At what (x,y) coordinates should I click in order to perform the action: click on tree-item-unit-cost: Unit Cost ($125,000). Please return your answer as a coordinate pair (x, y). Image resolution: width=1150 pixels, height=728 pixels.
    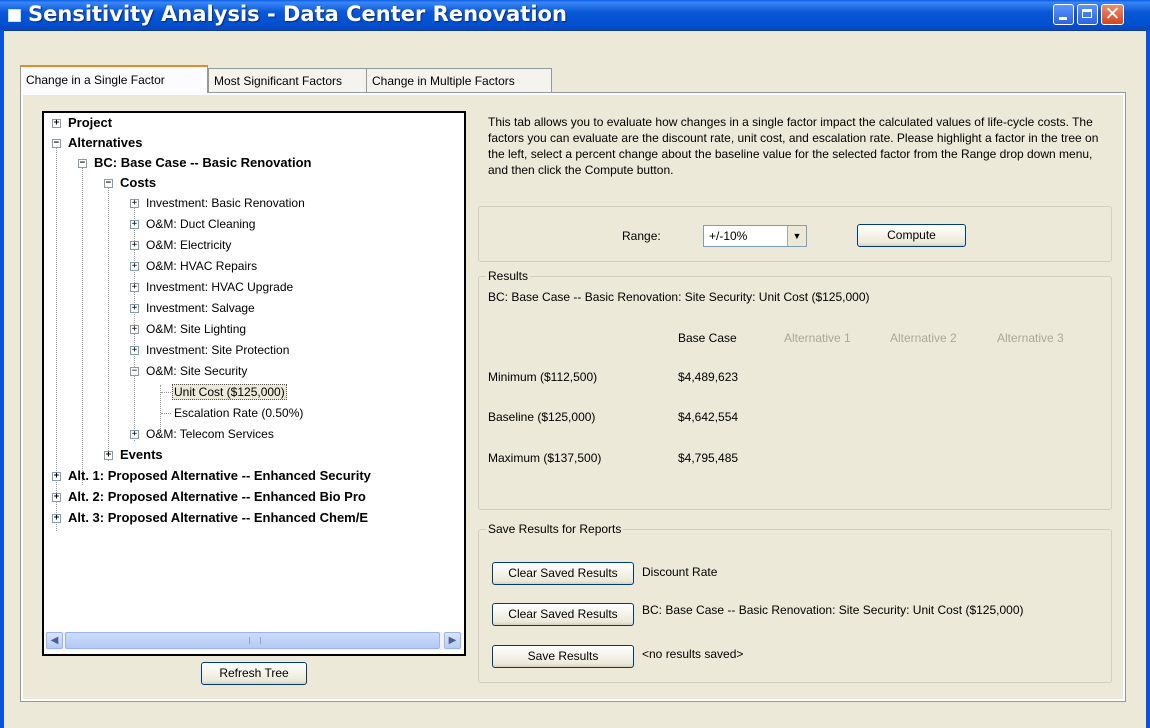
    Looking at the image, I should click on (229, 392).